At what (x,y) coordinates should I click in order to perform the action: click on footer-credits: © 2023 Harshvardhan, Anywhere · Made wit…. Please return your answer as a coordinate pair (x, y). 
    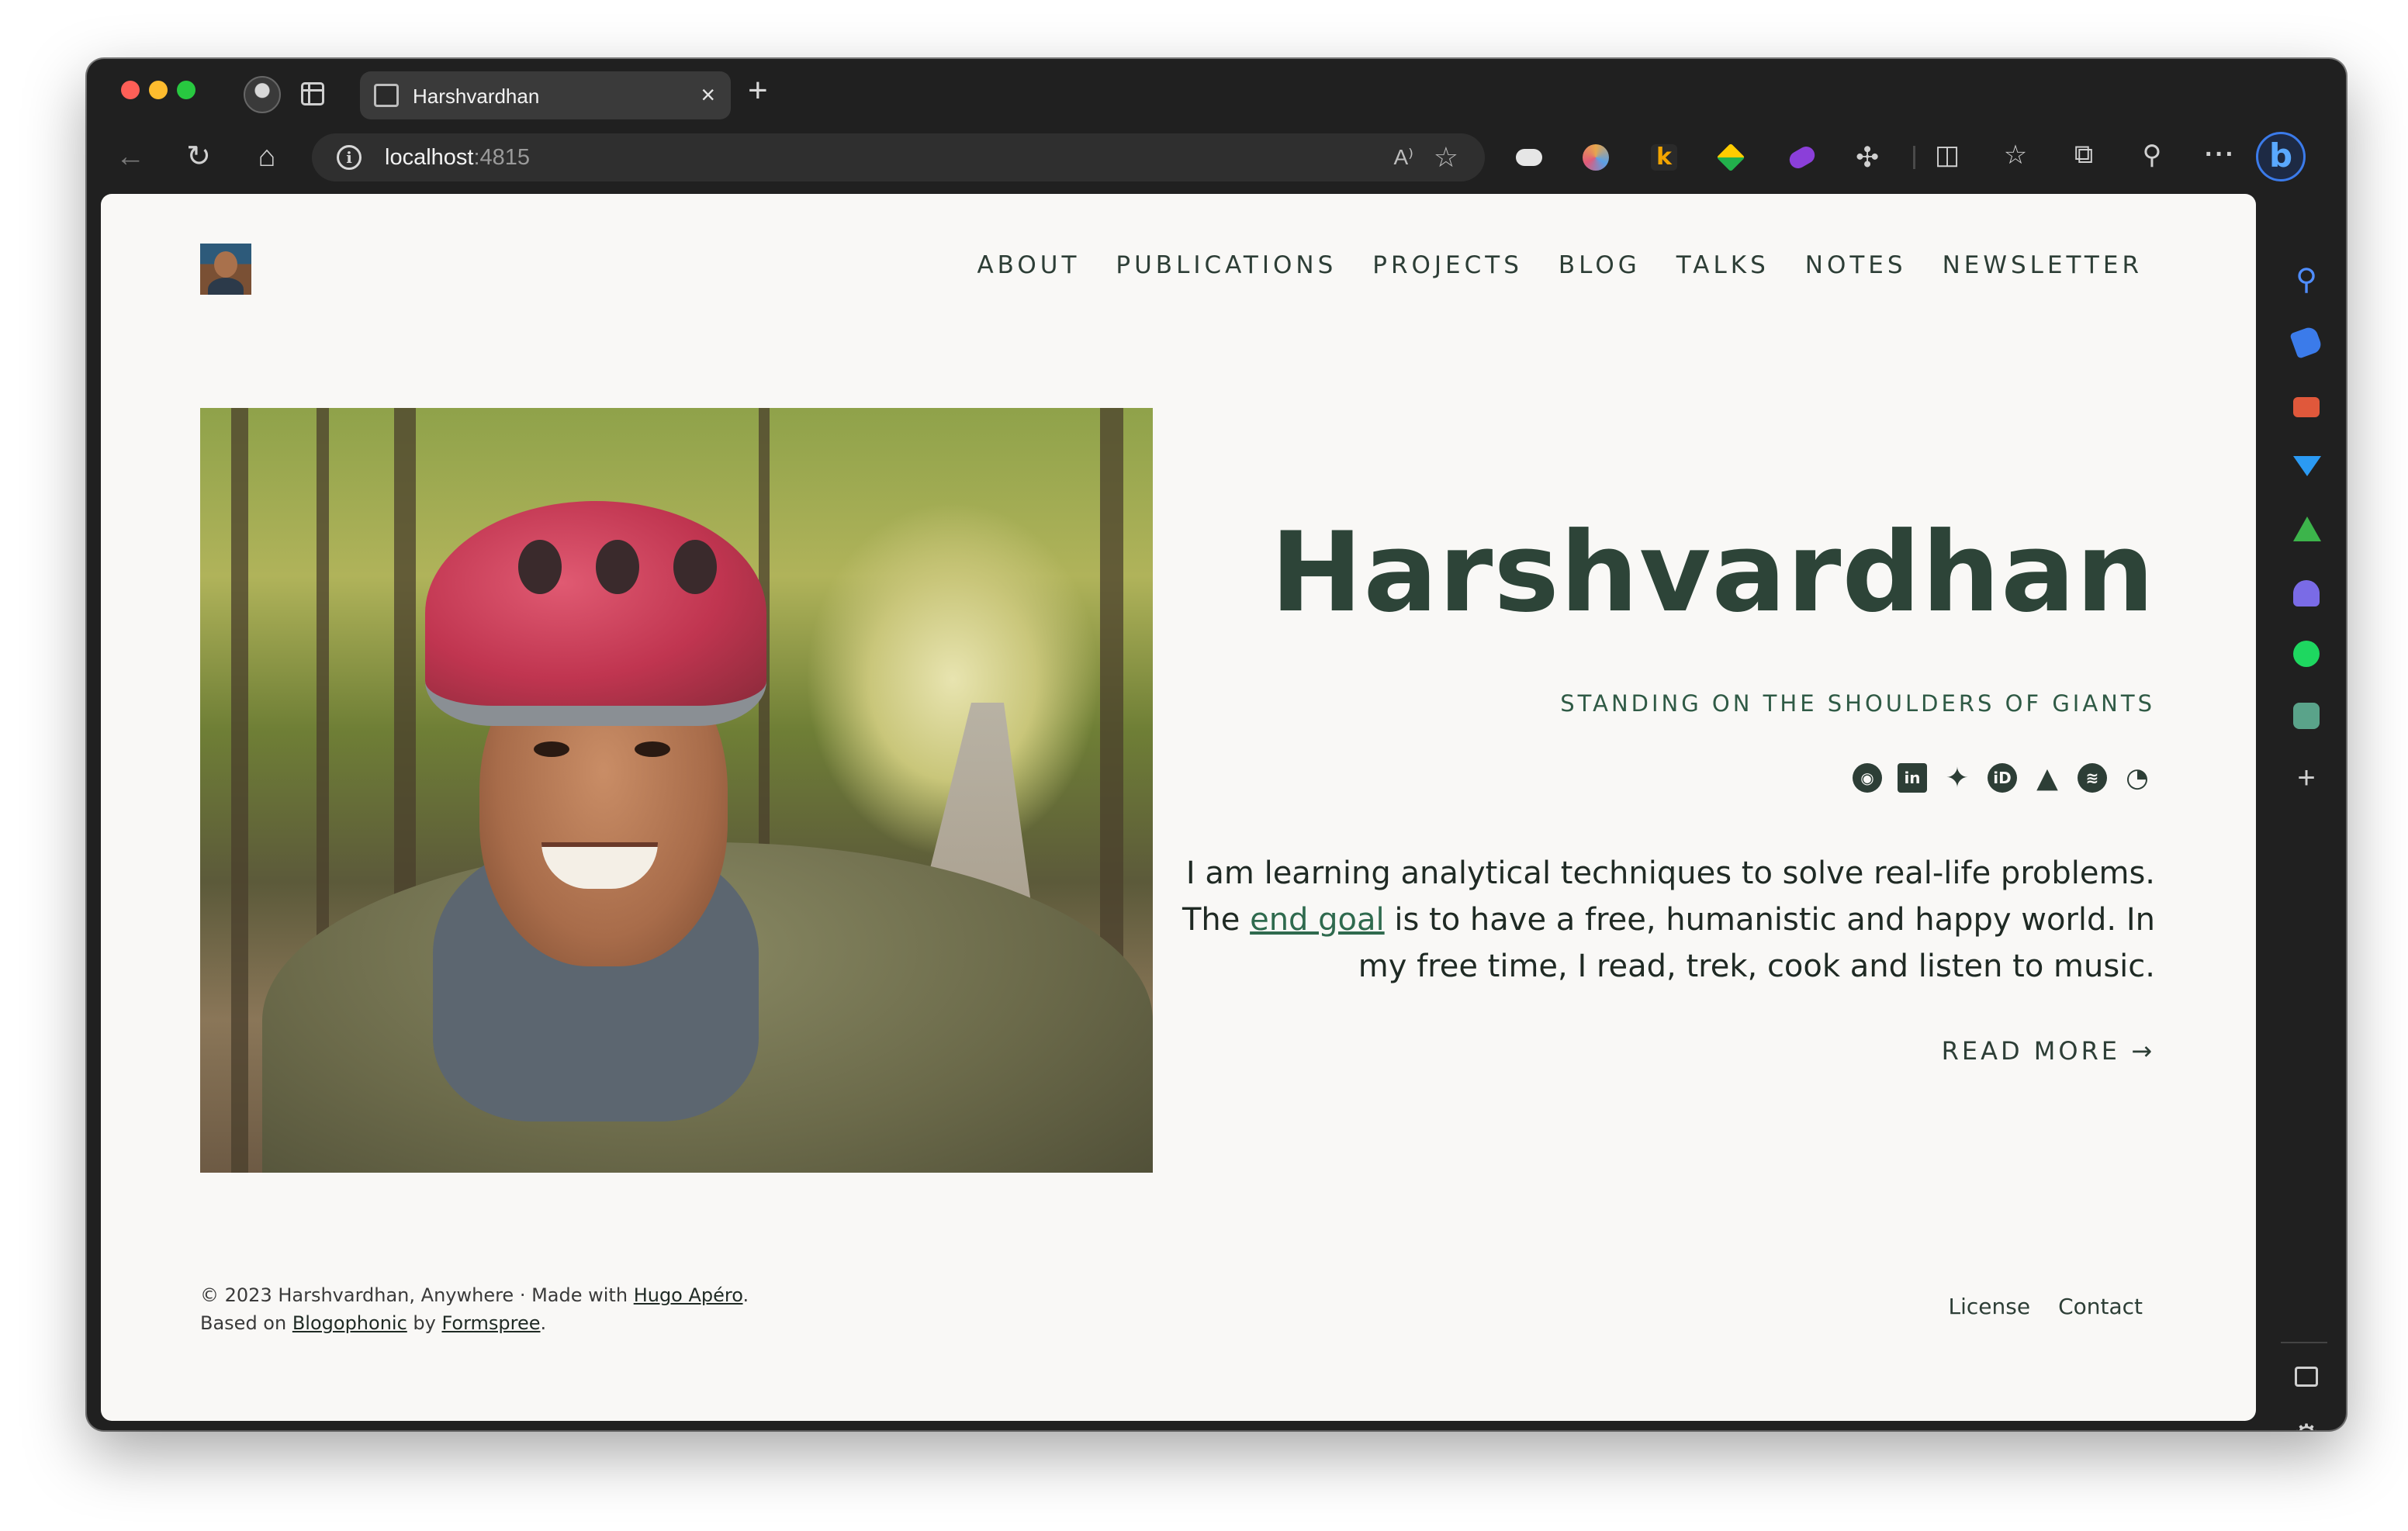
    Looking at the image, I should click on (474, 1309).